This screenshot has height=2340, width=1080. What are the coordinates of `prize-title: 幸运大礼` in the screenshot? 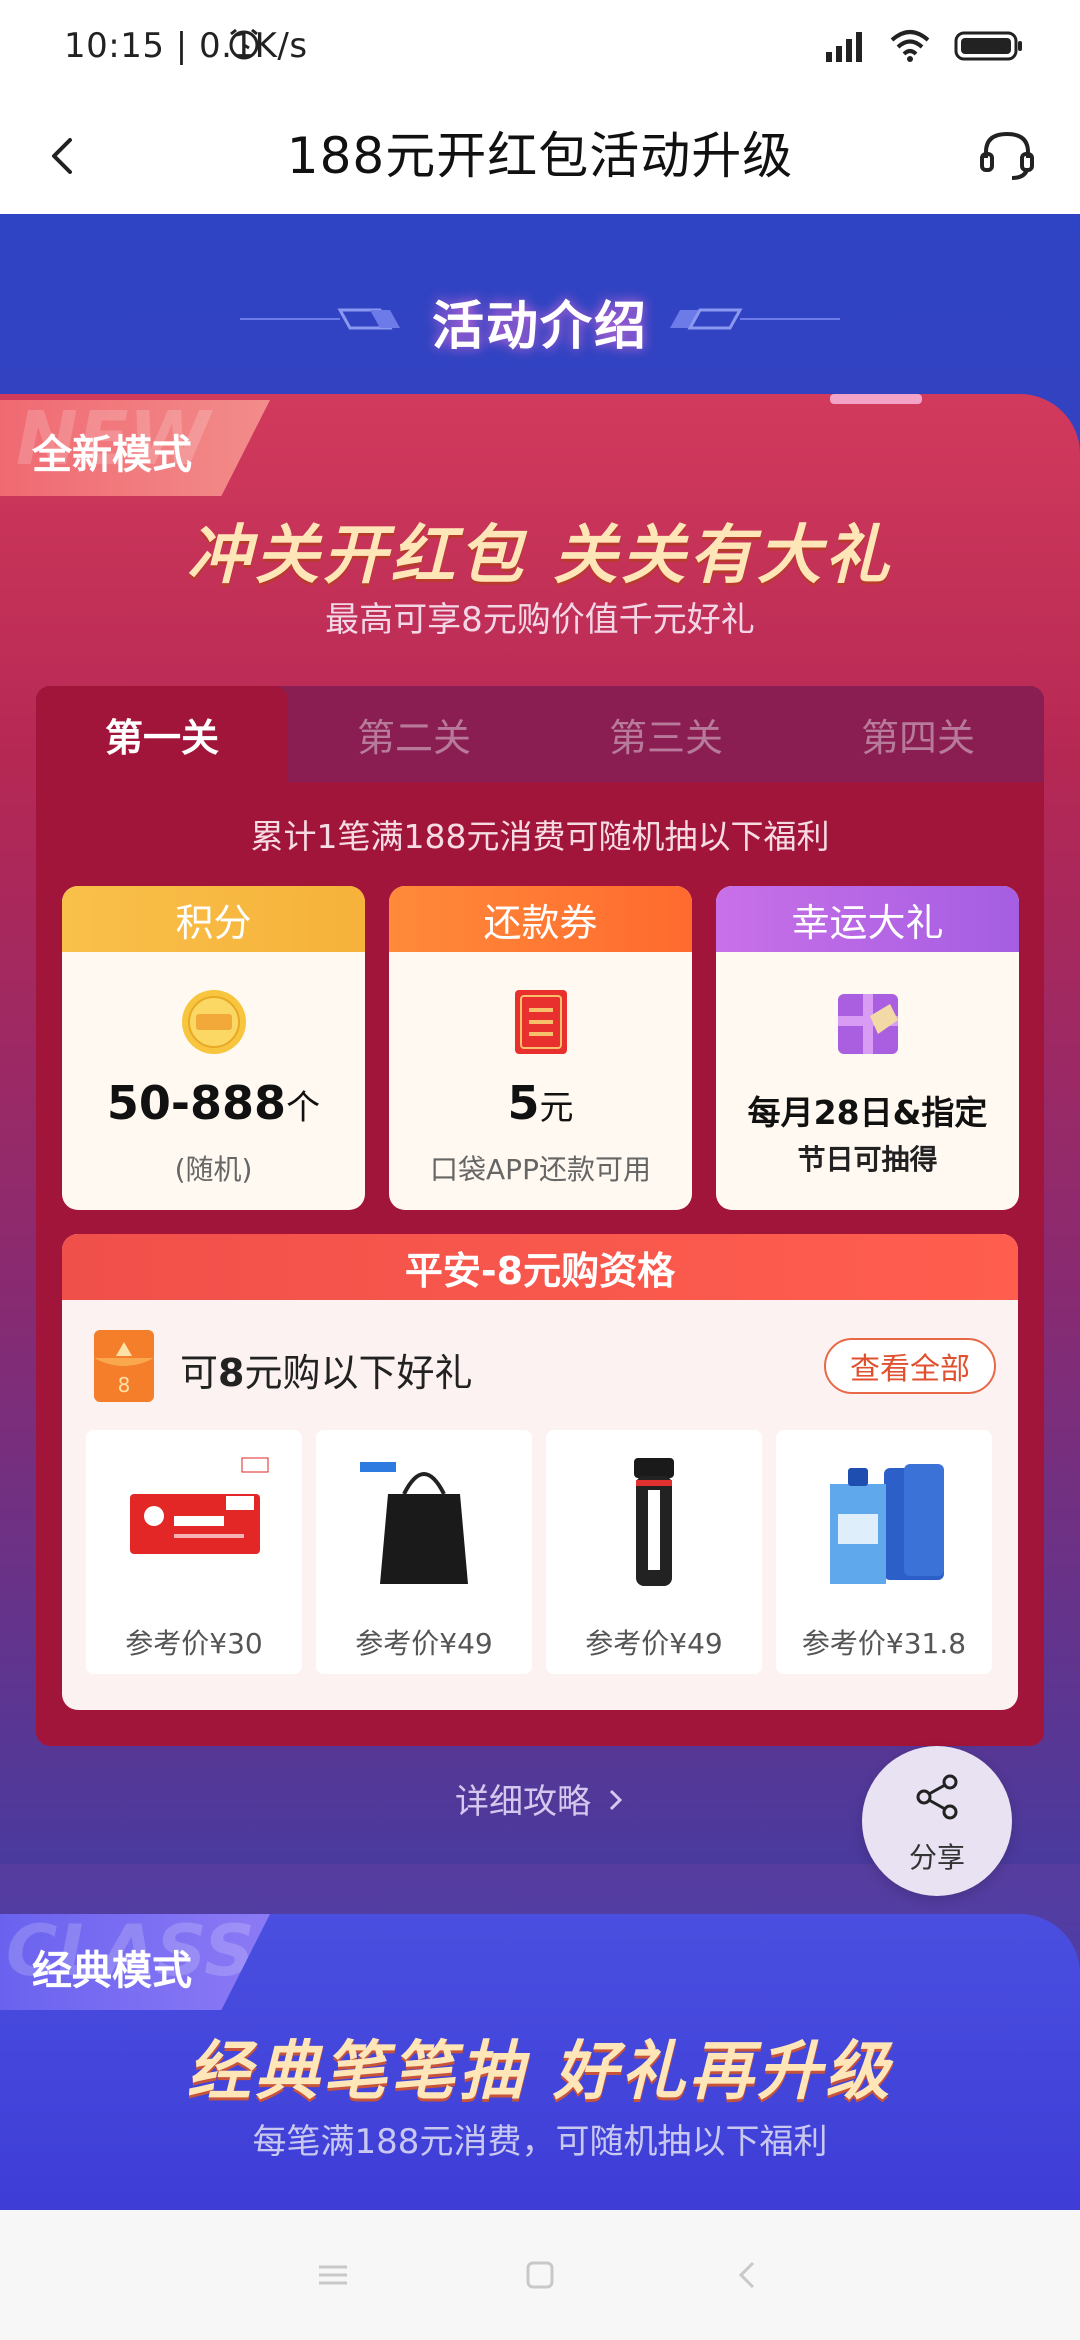 It's located at (867, 919).